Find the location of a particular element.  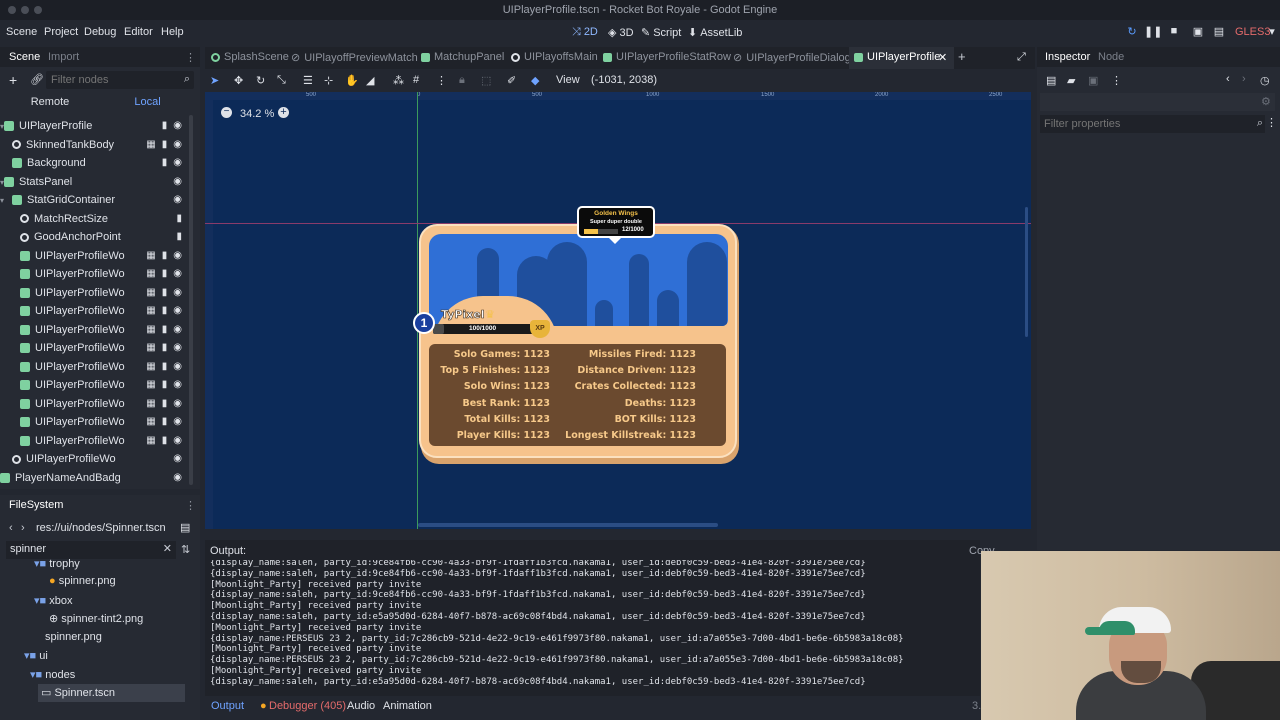

menu-debug: Debug is located at coordinates (100, 32).